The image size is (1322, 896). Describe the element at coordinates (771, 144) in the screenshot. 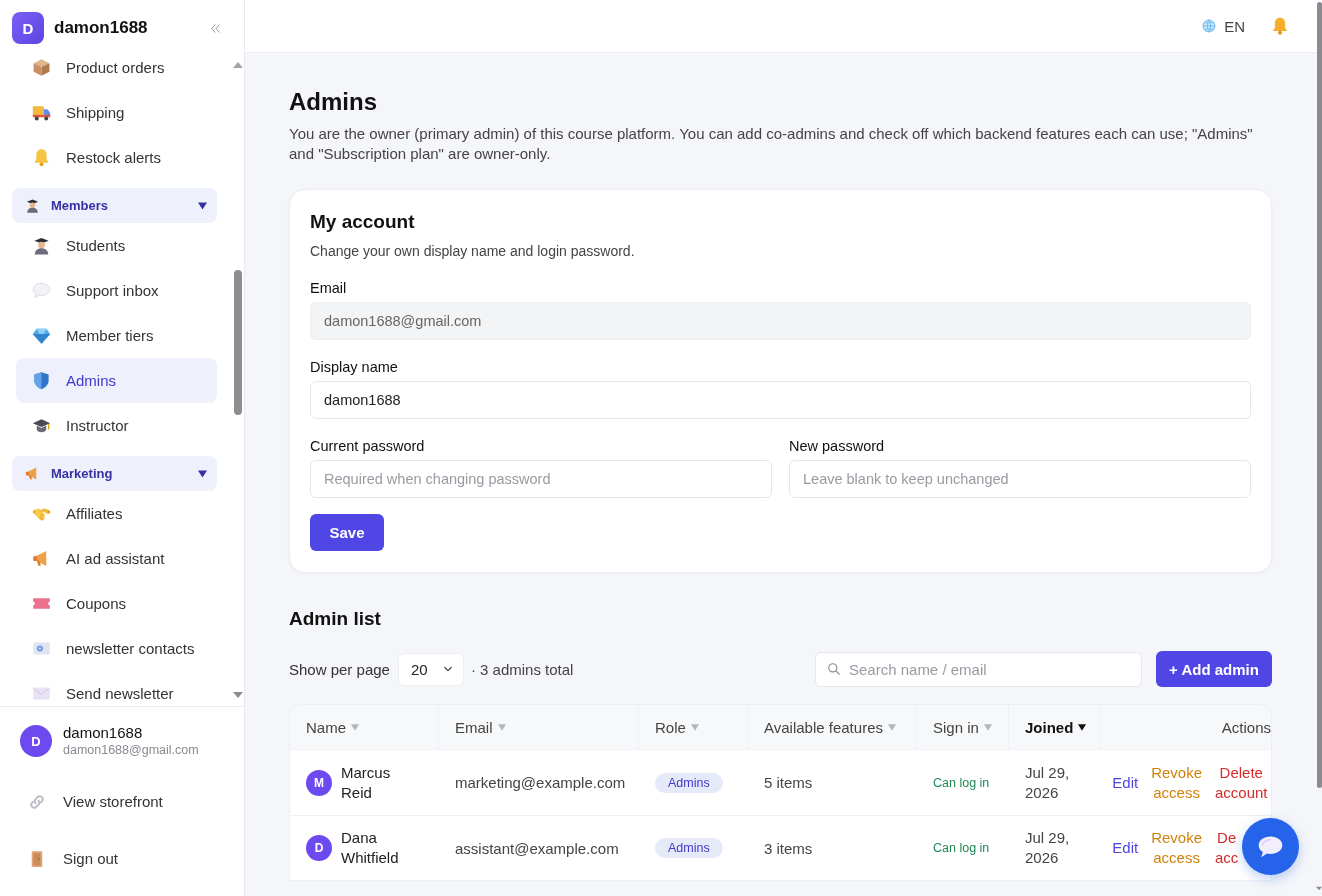

I see `page-description: You are the owner (primary admin) of this course platform. You can add co-admins and check off which backend features each can use; "Admins" and "Subscription plan" are owner-only.` at that location.